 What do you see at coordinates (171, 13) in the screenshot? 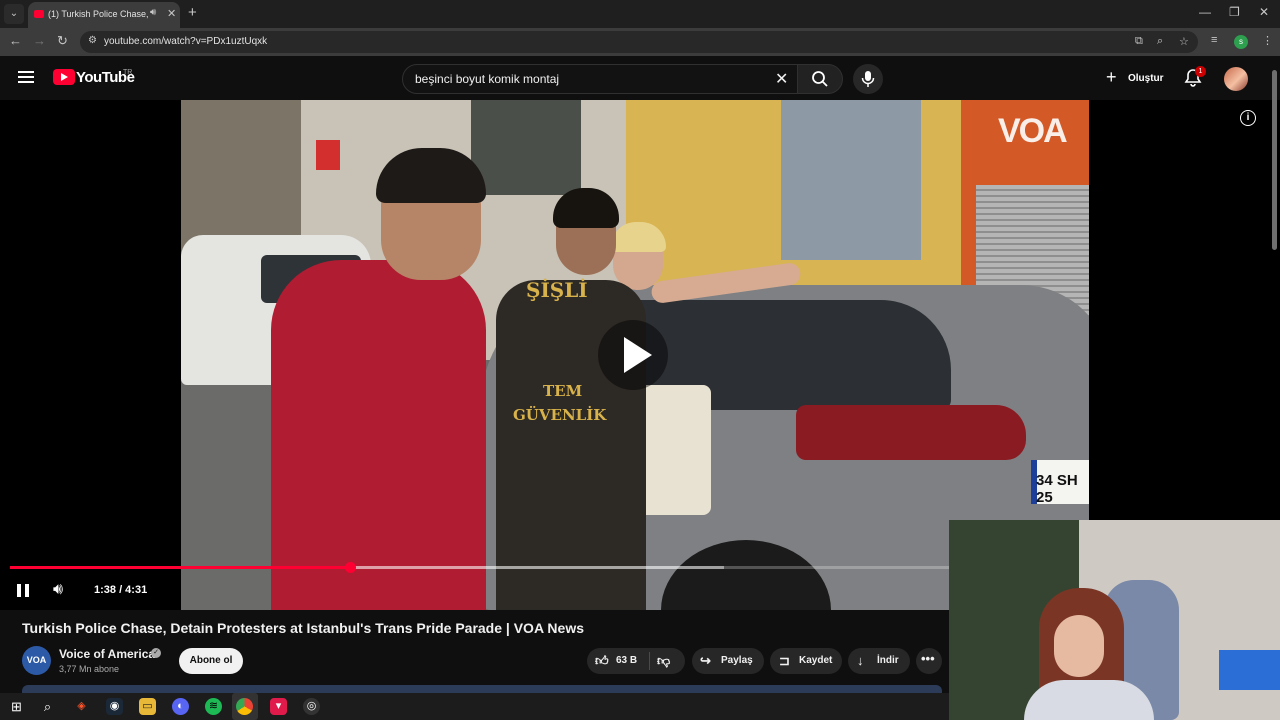
I see `close-tab-icon: ✕` at bounding box center [171, 13].